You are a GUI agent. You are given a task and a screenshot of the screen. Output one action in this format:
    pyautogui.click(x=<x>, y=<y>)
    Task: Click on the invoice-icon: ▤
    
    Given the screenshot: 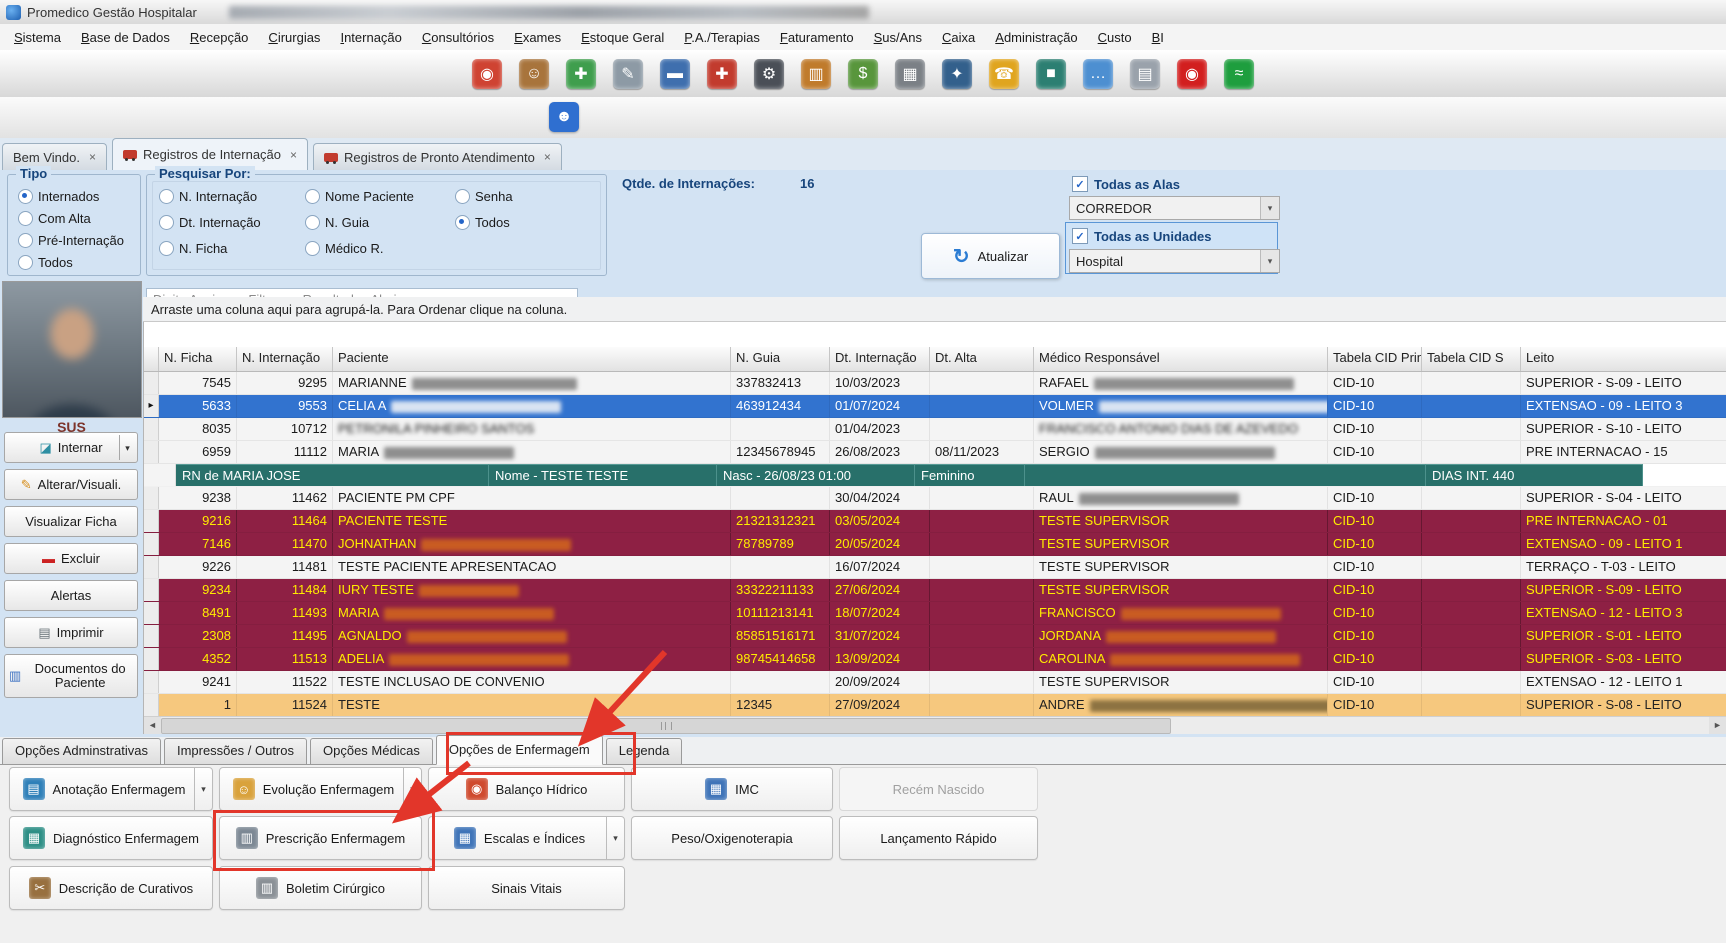 What is the action you would take?
    pyautogui.click(x=1145, y=73)
    